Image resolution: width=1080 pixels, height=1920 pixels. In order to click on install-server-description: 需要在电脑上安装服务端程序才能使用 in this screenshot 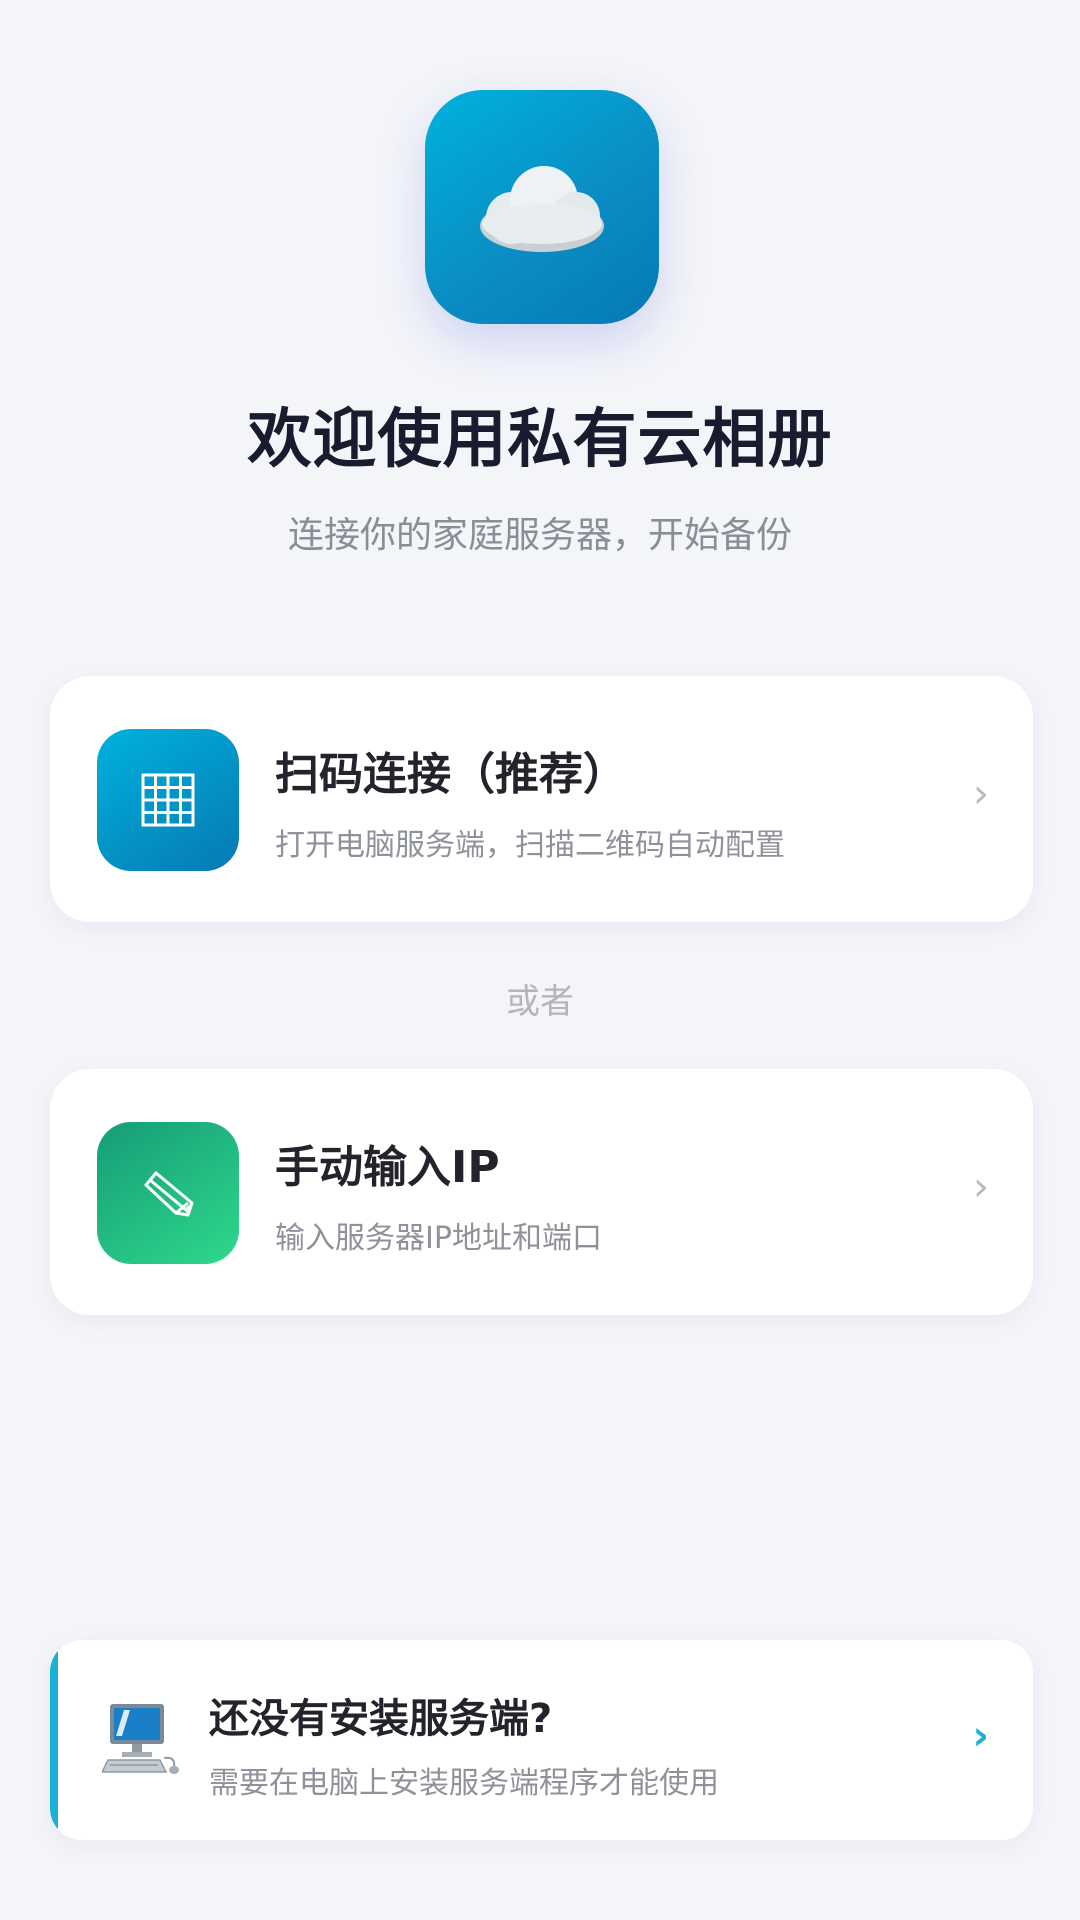, I will do `click(464, 1783)`.